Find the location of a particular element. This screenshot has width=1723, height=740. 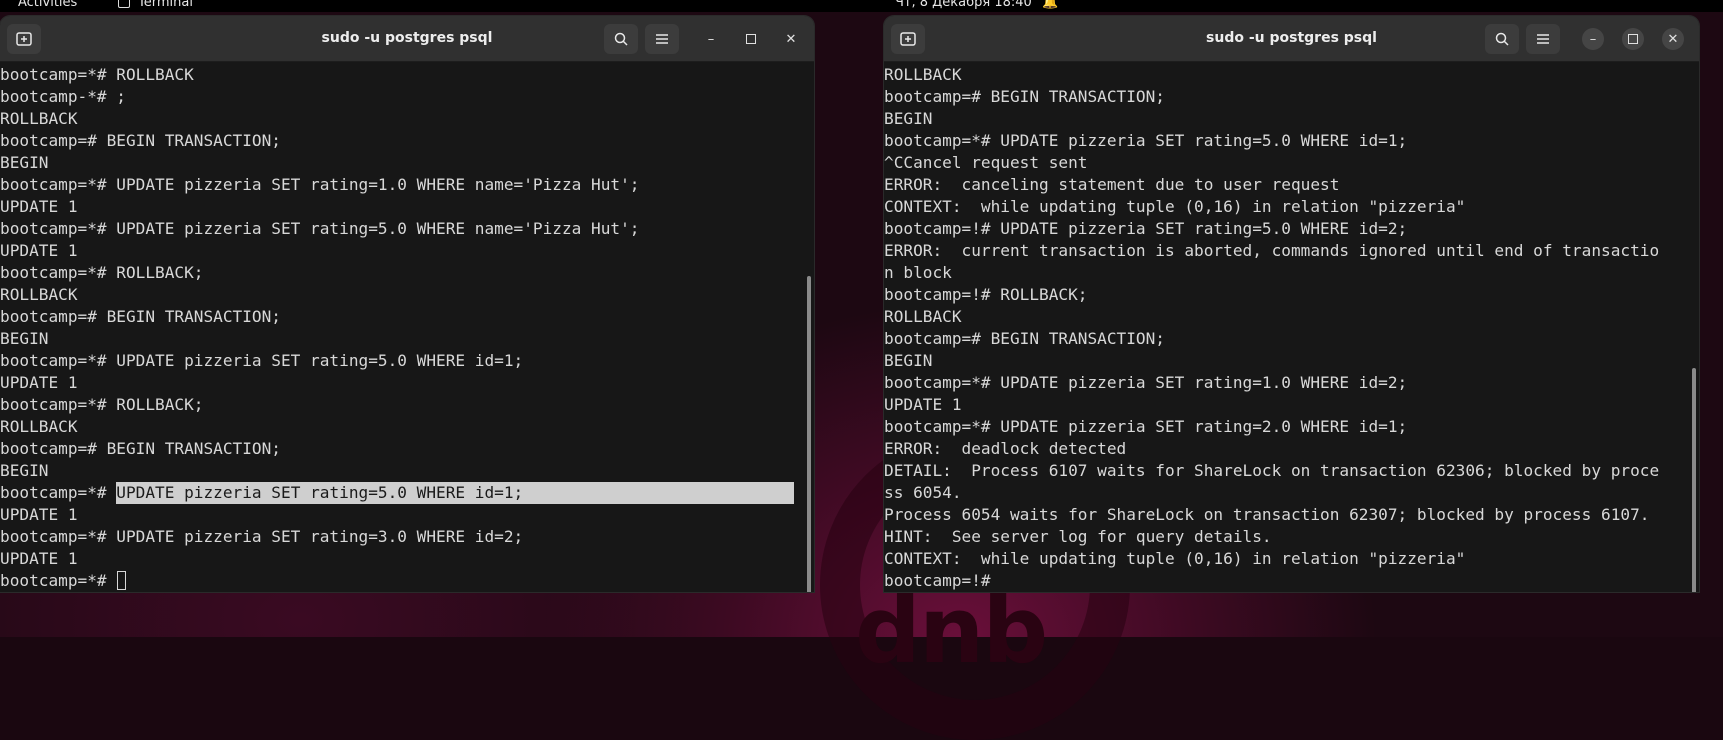

terminal-line: ss 6054. is located at coordinates (923, 492).